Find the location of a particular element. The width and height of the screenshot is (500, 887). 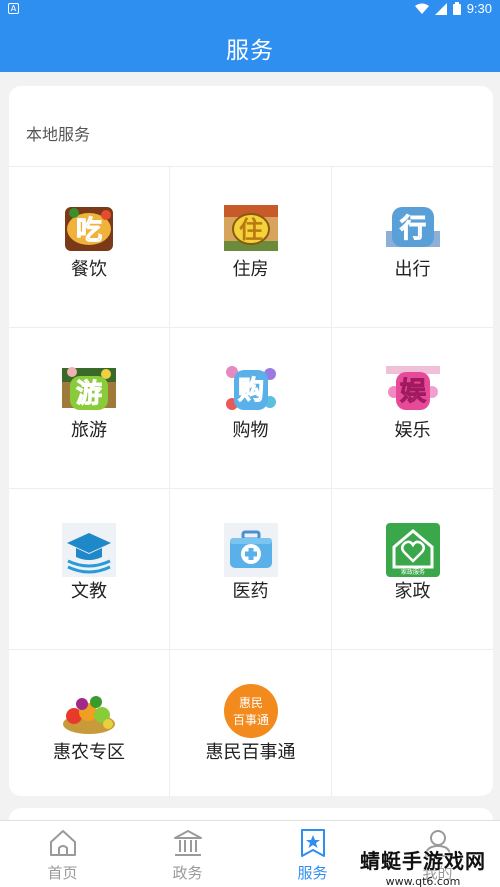

watermark: 蜻蜓手游戏网 www.qt6.com is located at coordinates (423, 866).